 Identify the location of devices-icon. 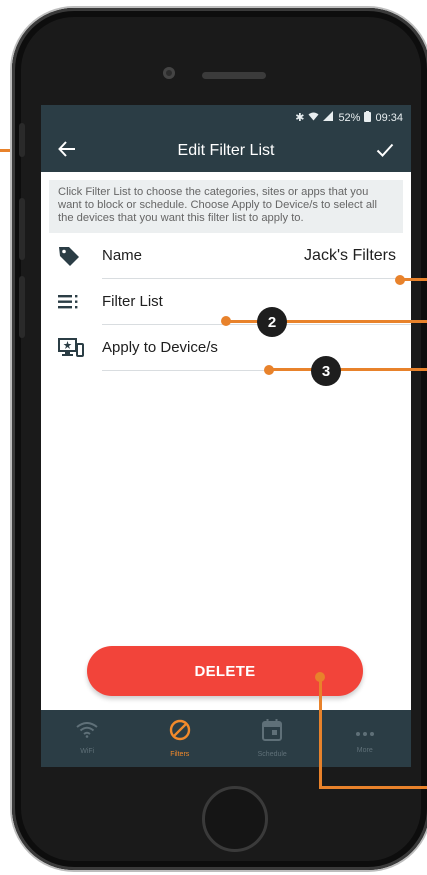
(73, 348).